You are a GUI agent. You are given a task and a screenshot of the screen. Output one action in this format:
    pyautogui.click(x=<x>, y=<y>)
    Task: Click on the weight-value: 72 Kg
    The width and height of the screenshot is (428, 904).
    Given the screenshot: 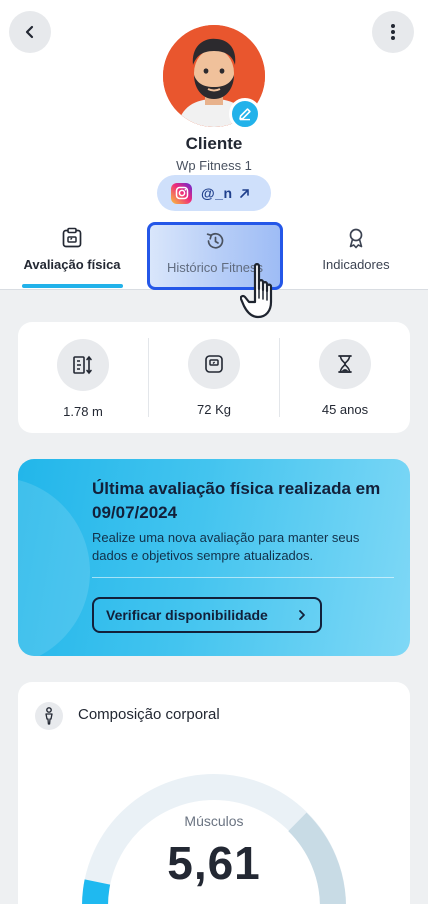 What is the action you would take?
    pyautogui.click(x=214, y=409)
    